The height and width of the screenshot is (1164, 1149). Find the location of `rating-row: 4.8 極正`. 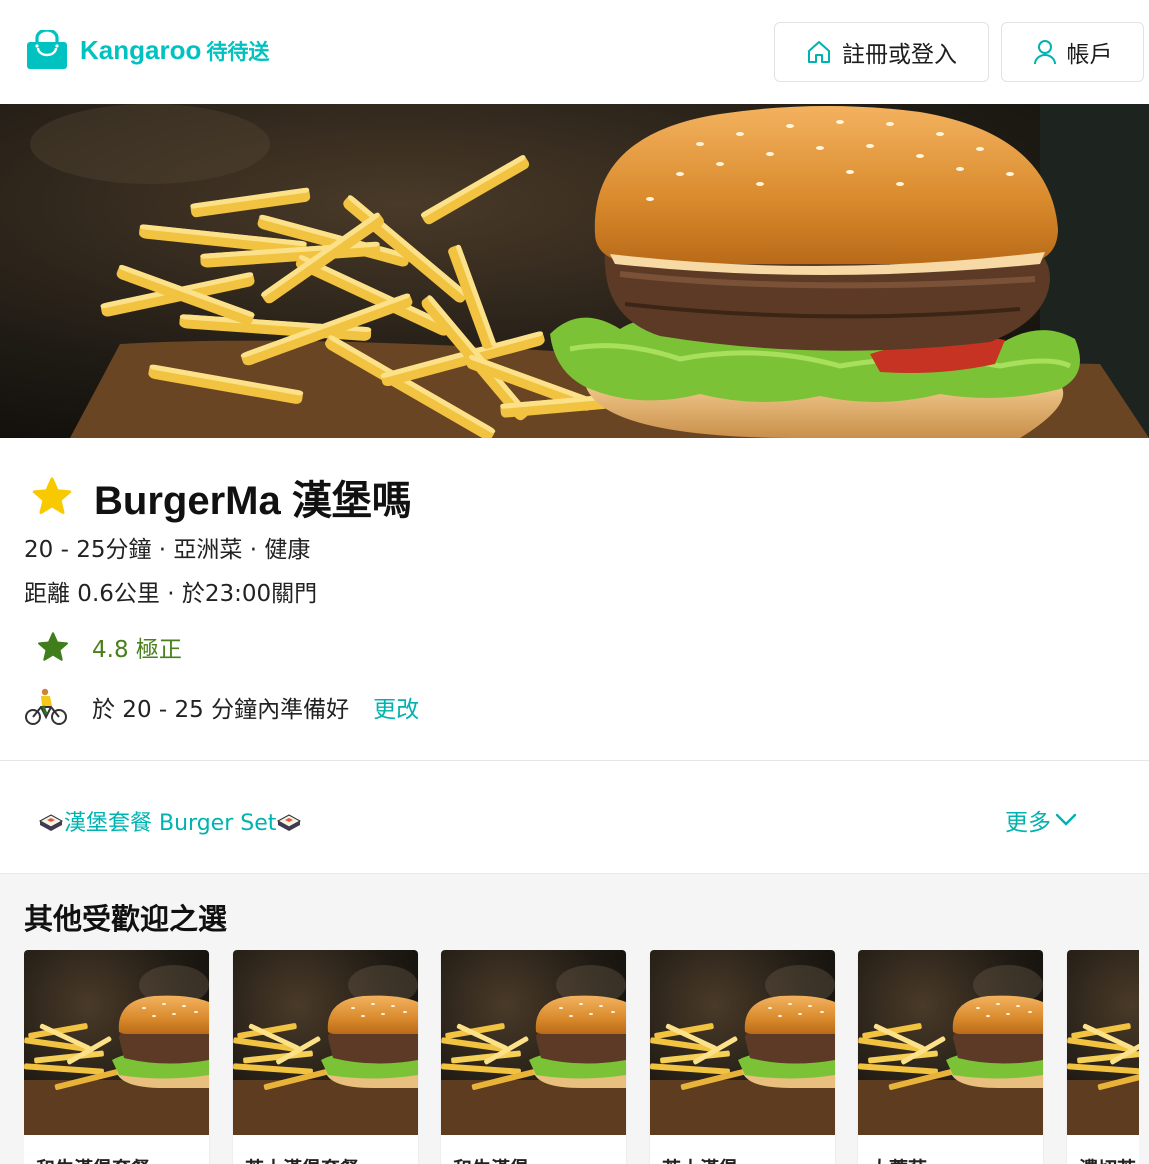

rating-row: 4.8 極正 is located at coordinates (109, 647).